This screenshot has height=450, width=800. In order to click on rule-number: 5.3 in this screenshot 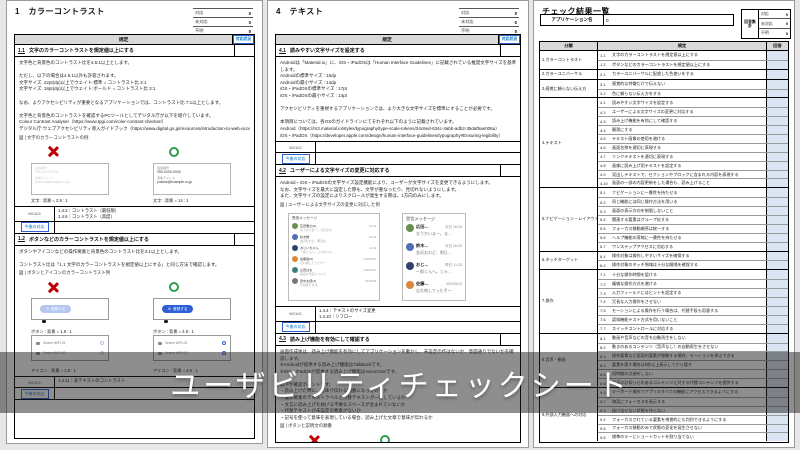, I will do `click(603, 211)`.